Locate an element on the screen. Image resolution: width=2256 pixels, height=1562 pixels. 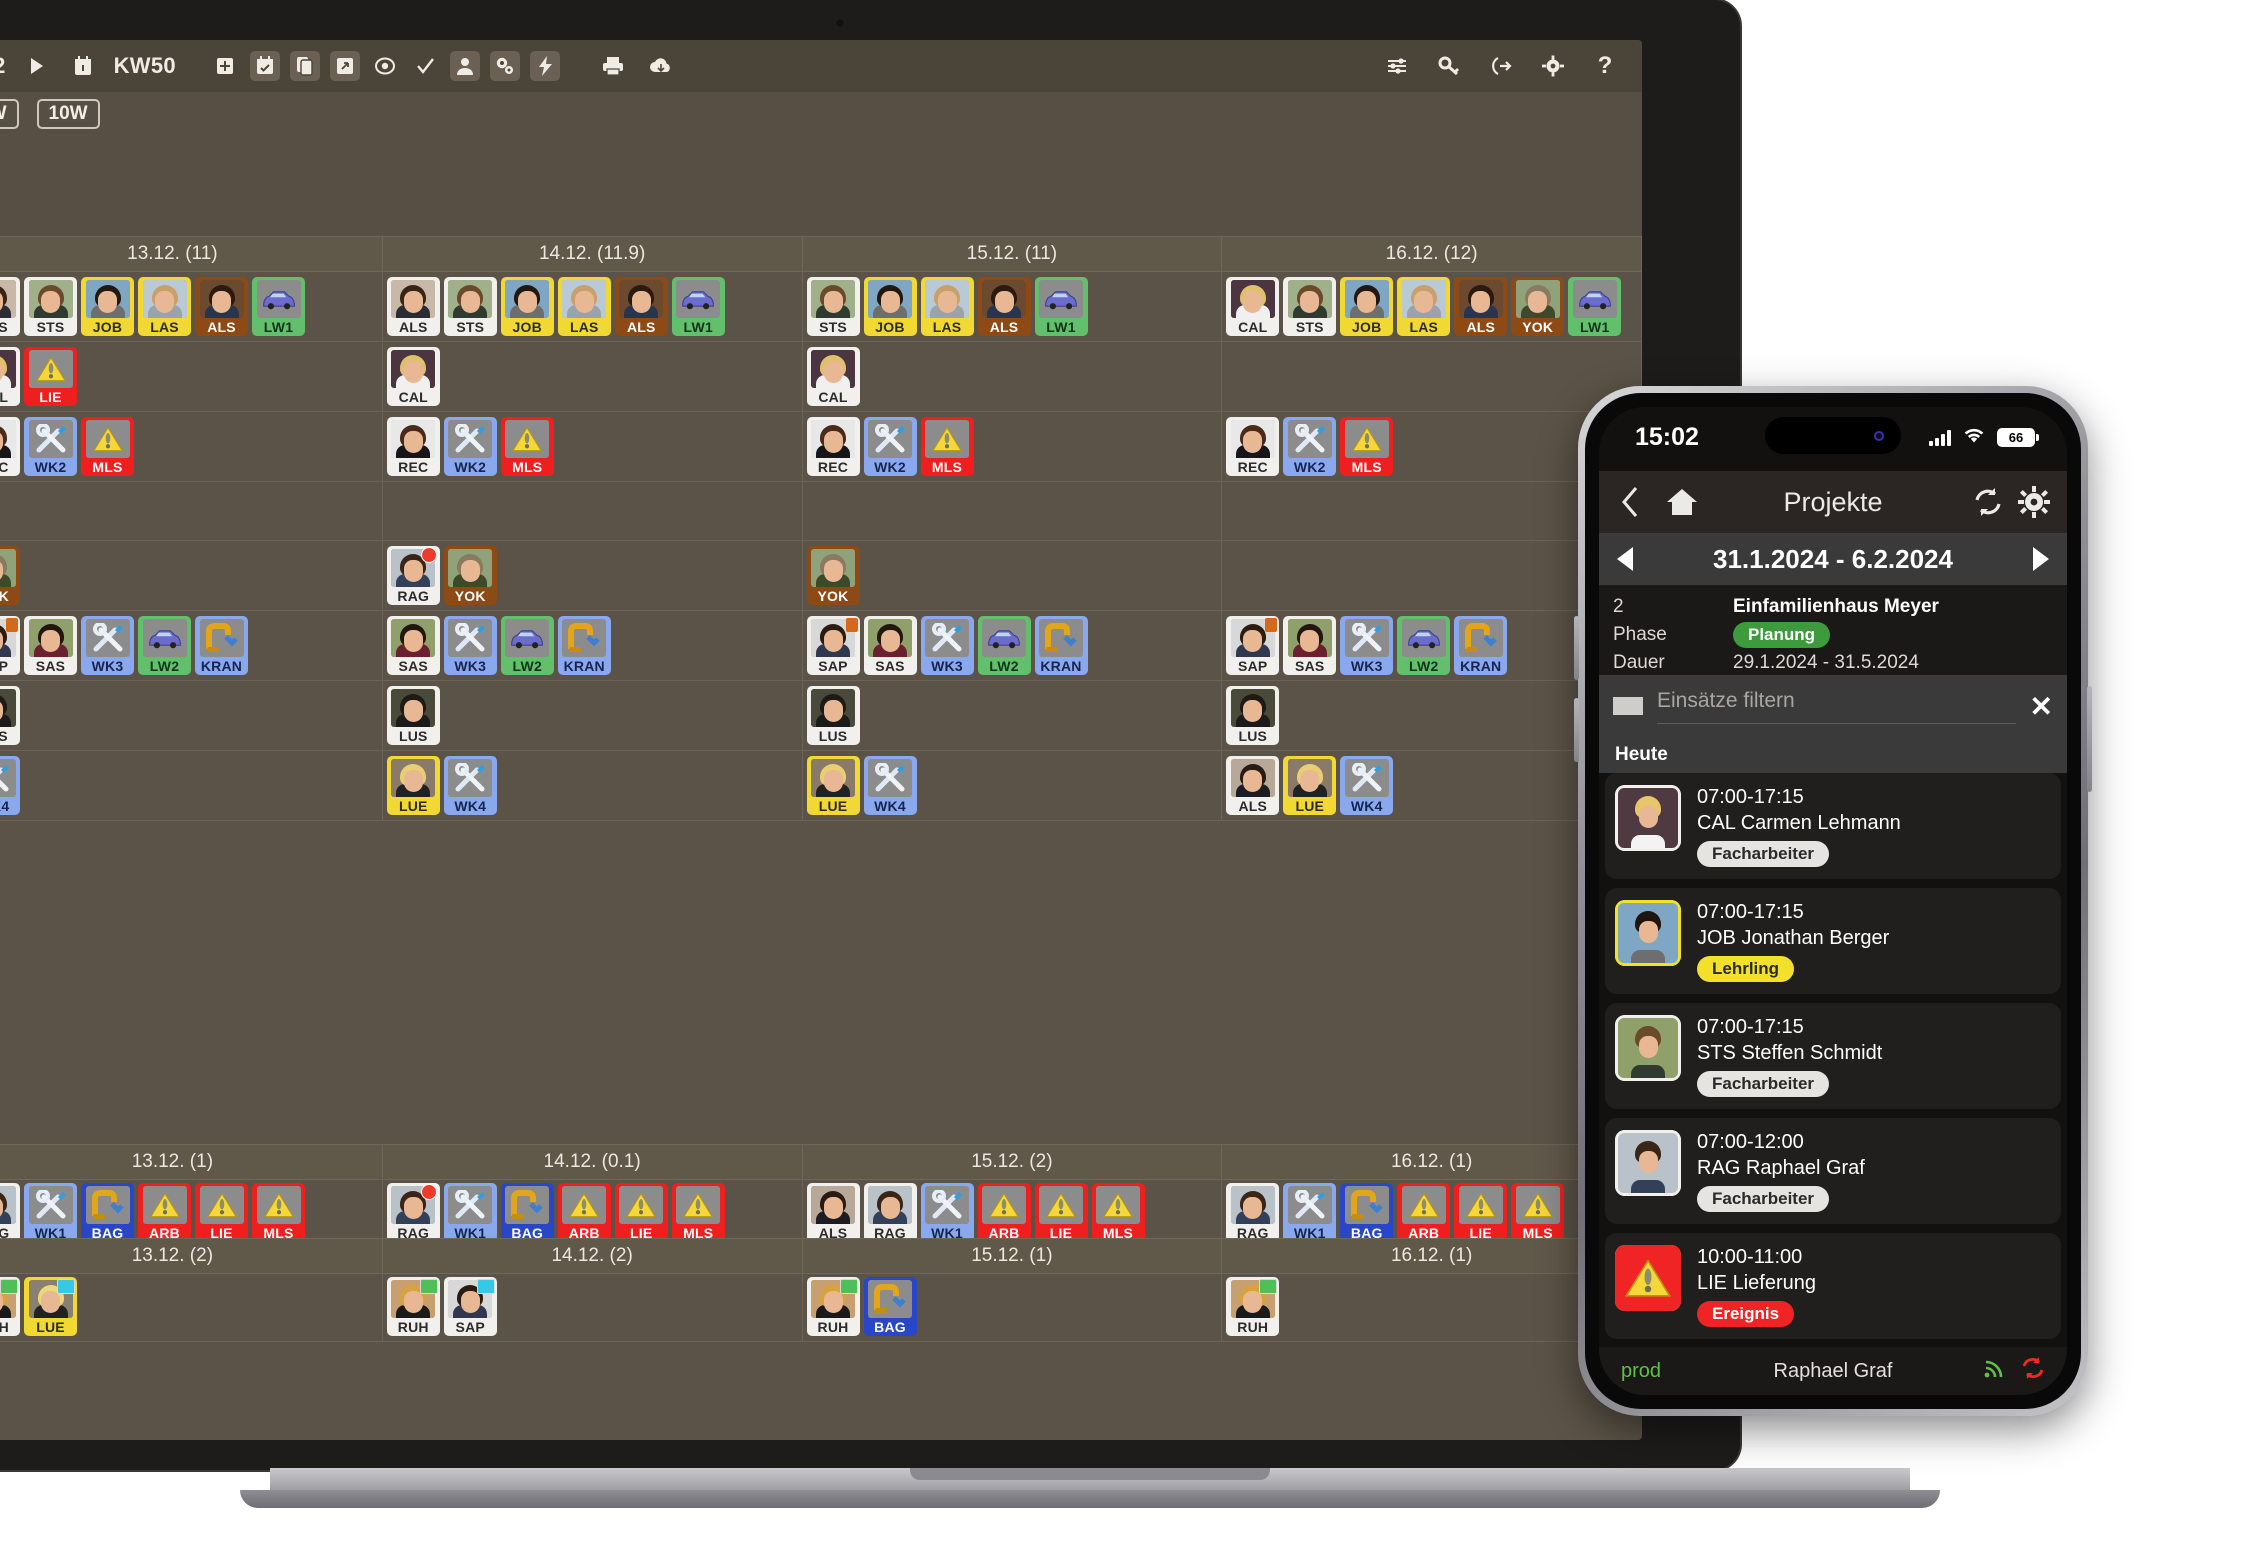
assignment-chip: WK3 is located at coordinates (1367, 645).